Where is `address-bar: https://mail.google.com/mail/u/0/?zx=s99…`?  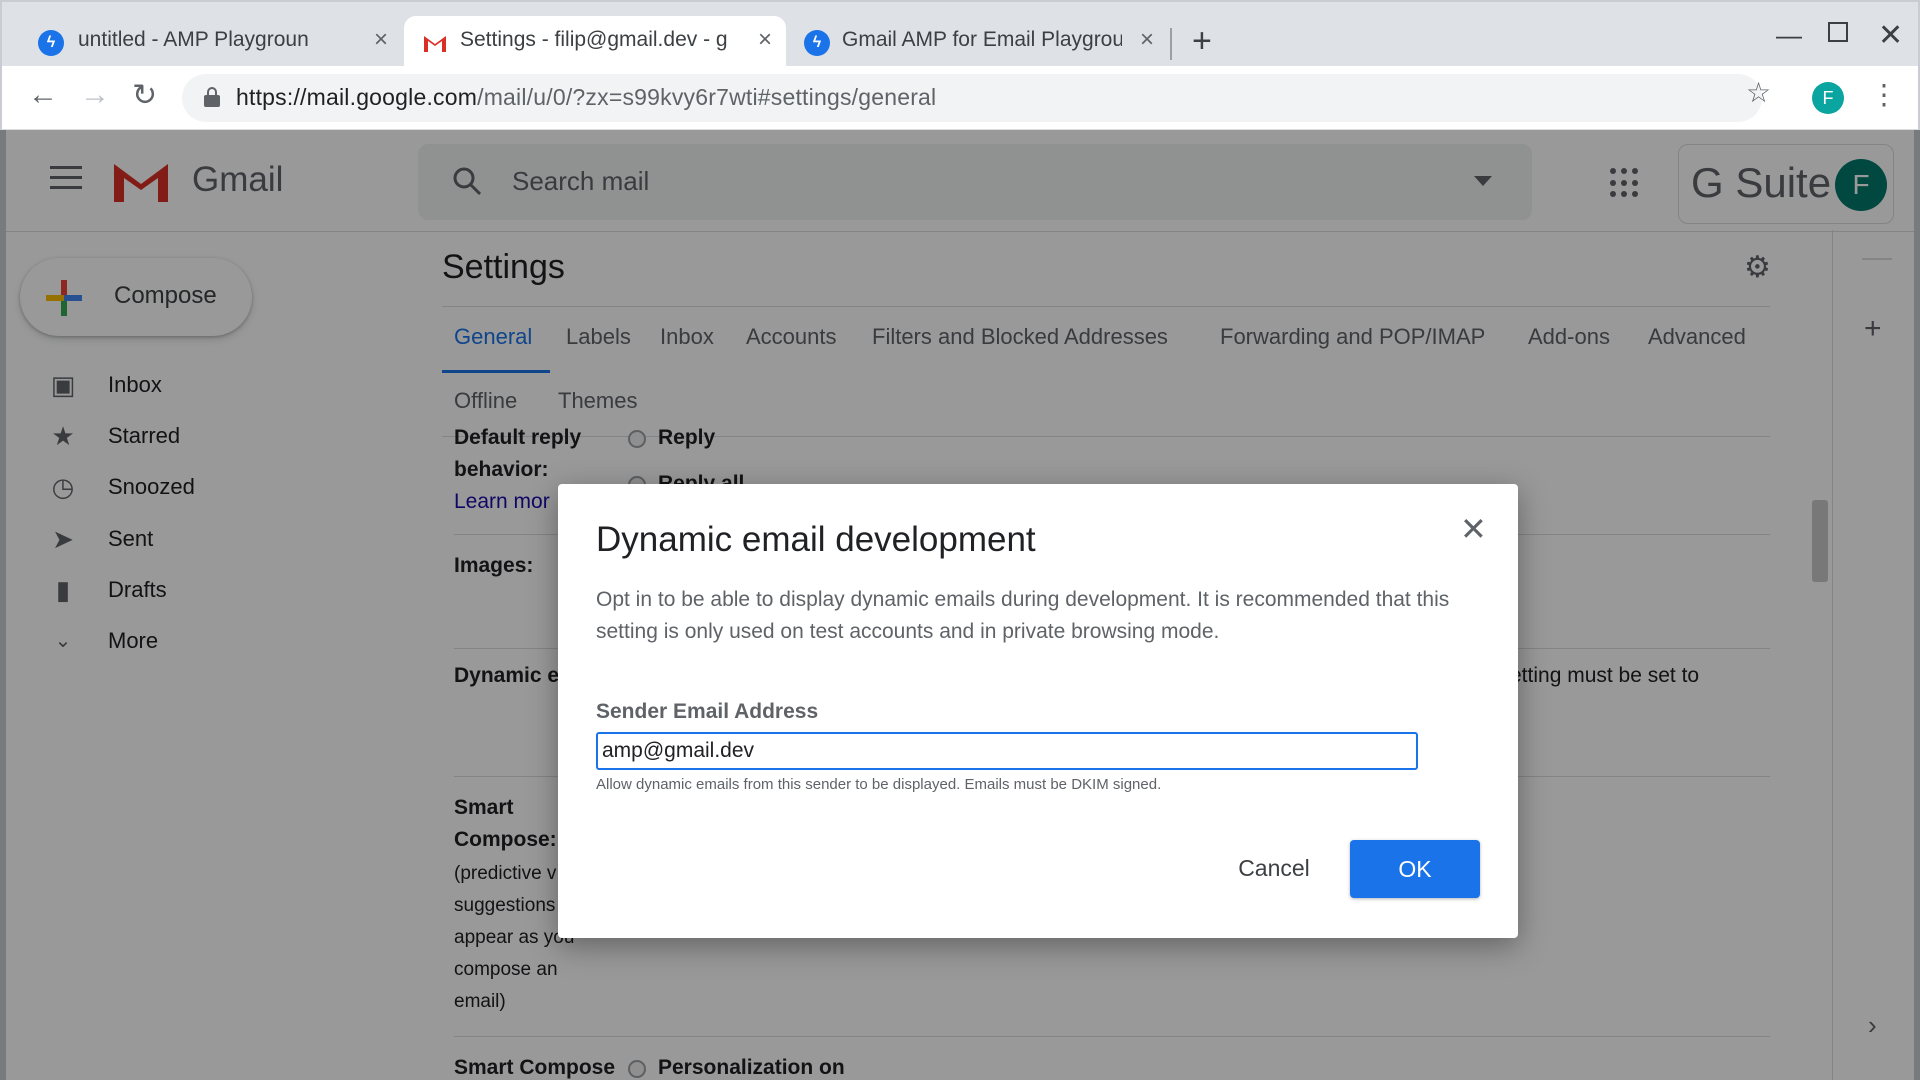
address-bar: https://mail.google.com/mail/u/0/?zx=s99… is located at coordinates (972, 98).